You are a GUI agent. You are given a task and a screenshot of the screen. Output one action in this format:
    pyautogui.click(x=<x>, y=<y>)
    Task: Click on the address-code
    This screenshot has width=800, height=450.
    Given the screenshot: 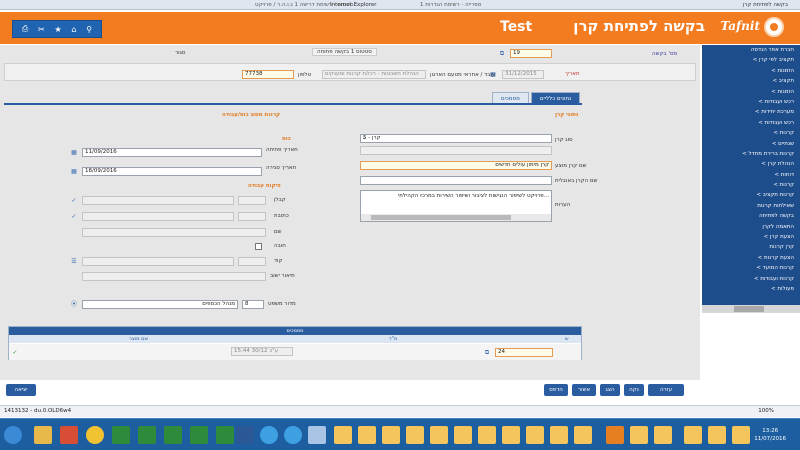 What is the action you would take?
    pyautogui.click(x=252, y=216)
    